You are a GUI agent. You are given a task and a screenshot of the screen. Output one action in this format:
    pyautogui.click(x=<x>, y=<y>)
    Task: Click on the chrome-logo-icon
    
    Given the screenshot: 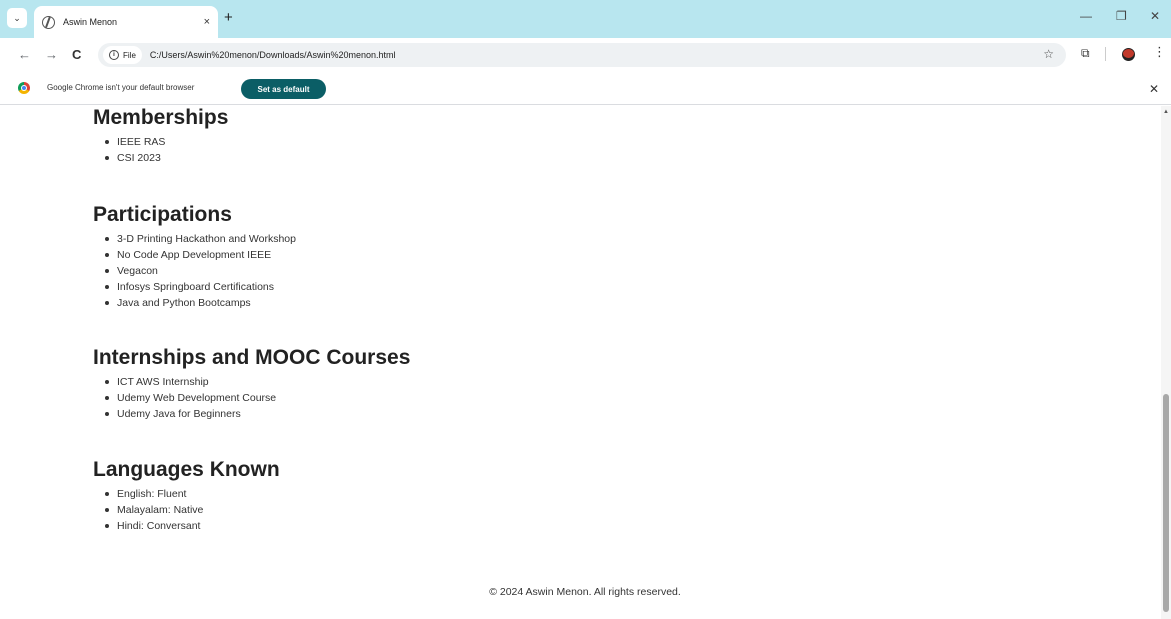 What is the action you would take?
    pyautogui.click(x=24, y=88)
    